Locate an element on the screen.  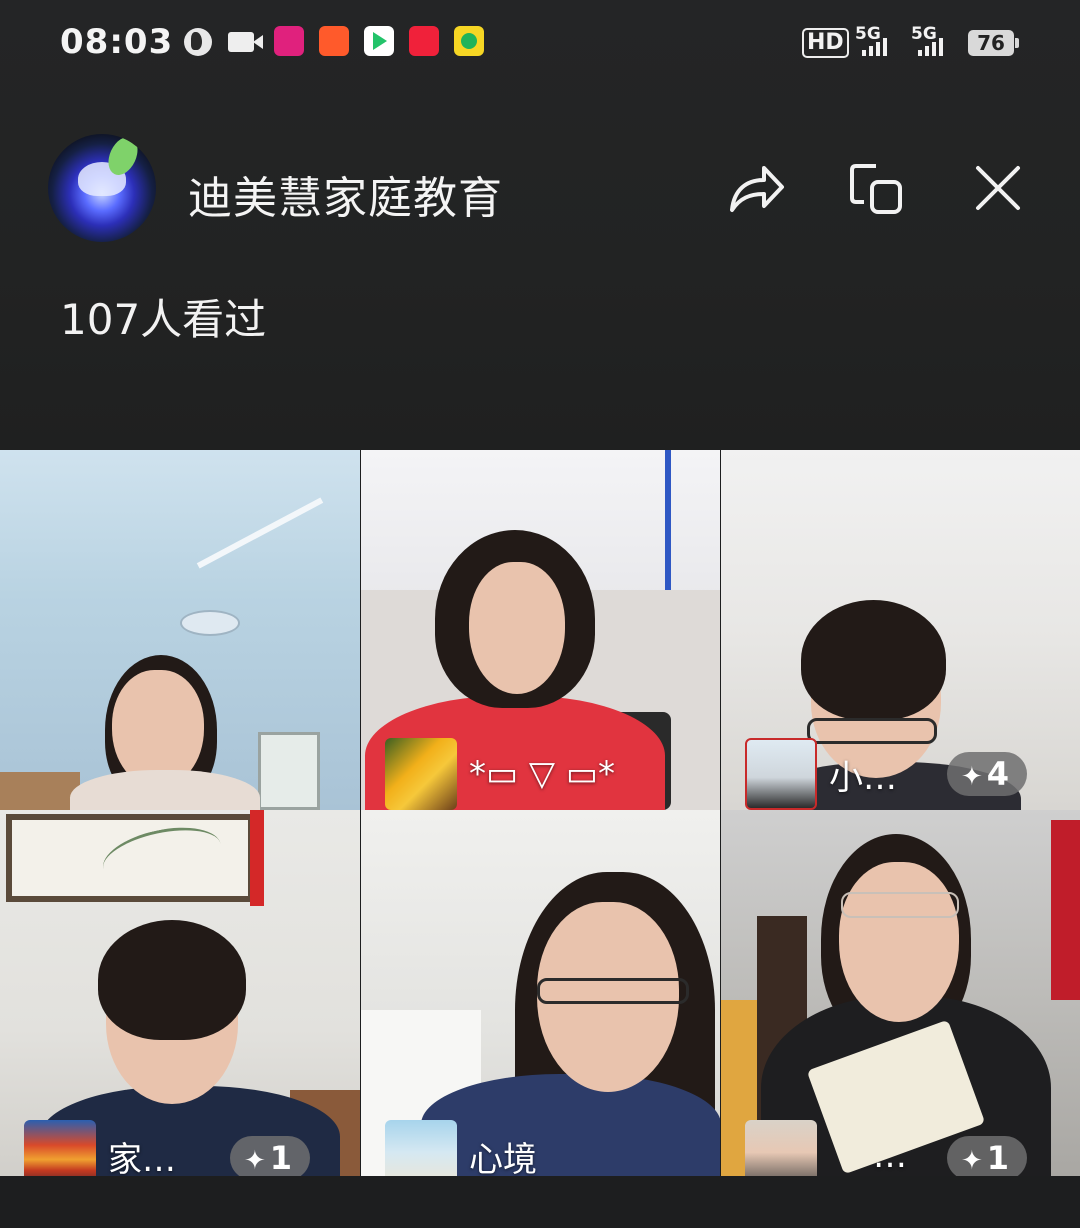
video-tile: … ✦ 1 is located at coordinates (900, 993).